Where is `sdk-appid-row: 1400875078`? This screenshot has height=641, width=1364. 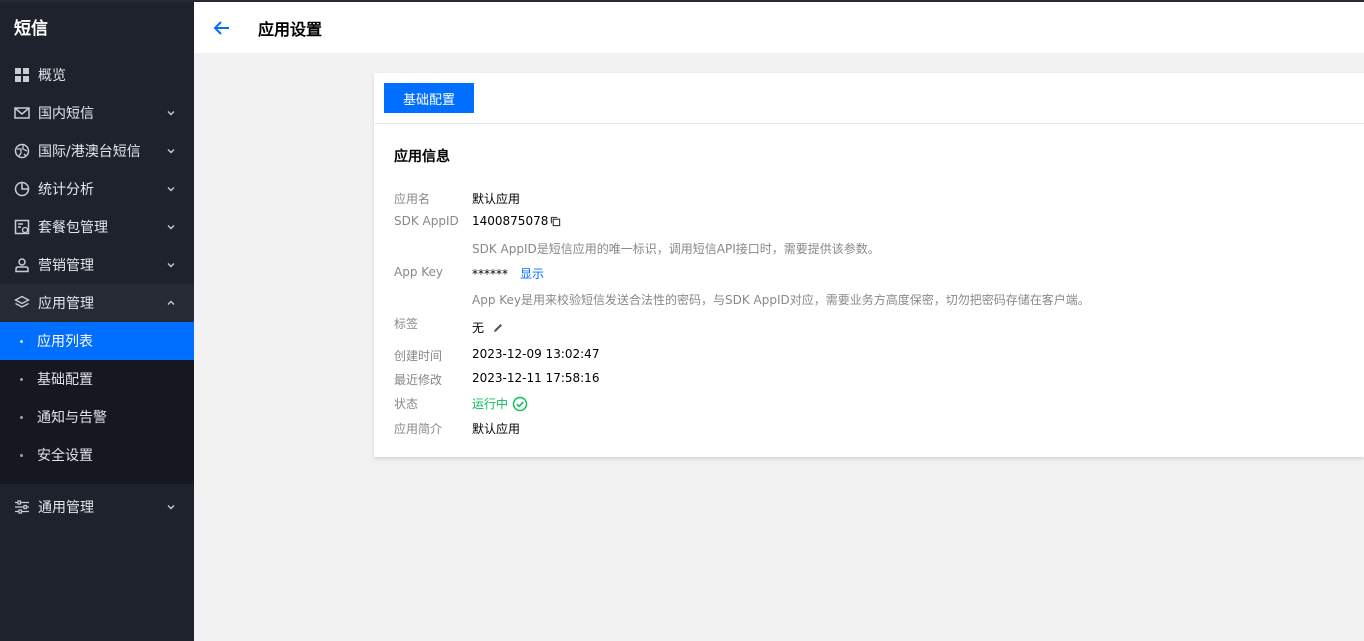 sdk-appid-row: 1400875078 is located at coordinates (516, 221).